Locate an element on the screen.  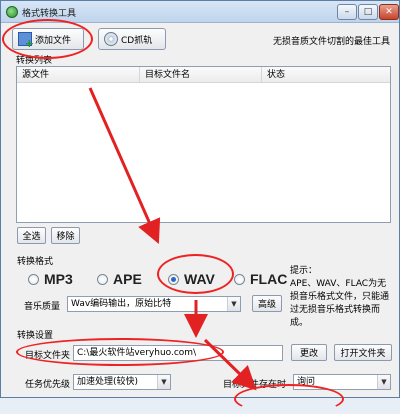
maximize-button: □ is located at coordinates (368, 12).